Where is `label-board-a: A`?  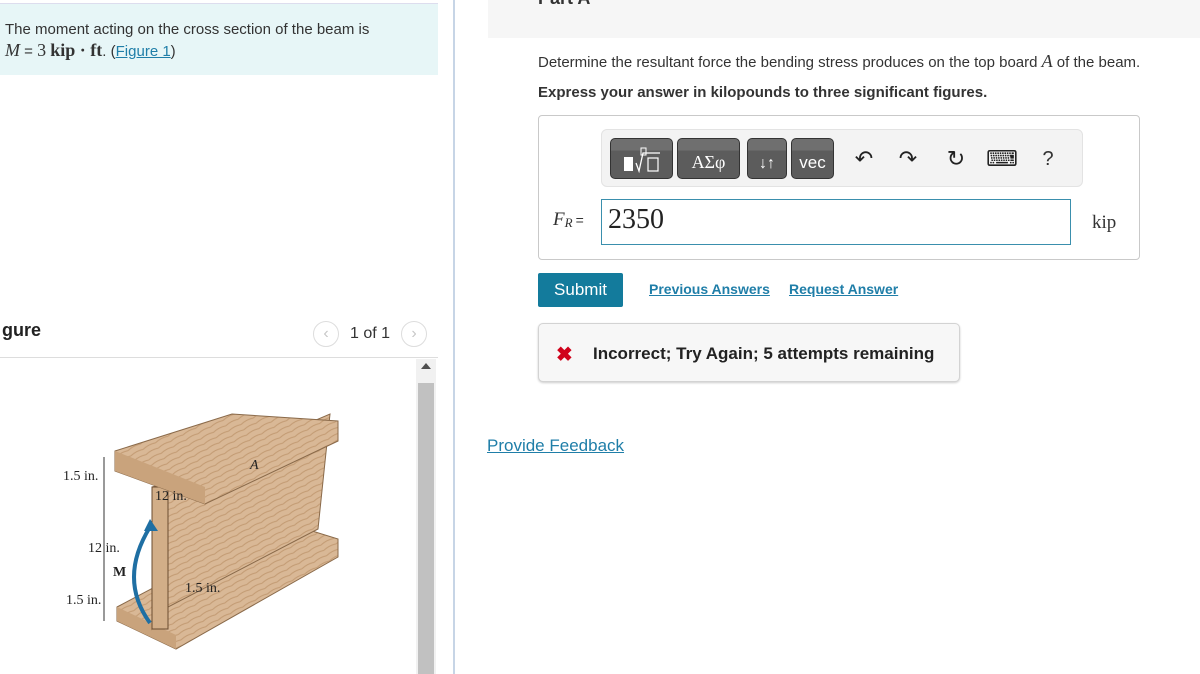
label-board-a: A is located at coordinates (254, 465).